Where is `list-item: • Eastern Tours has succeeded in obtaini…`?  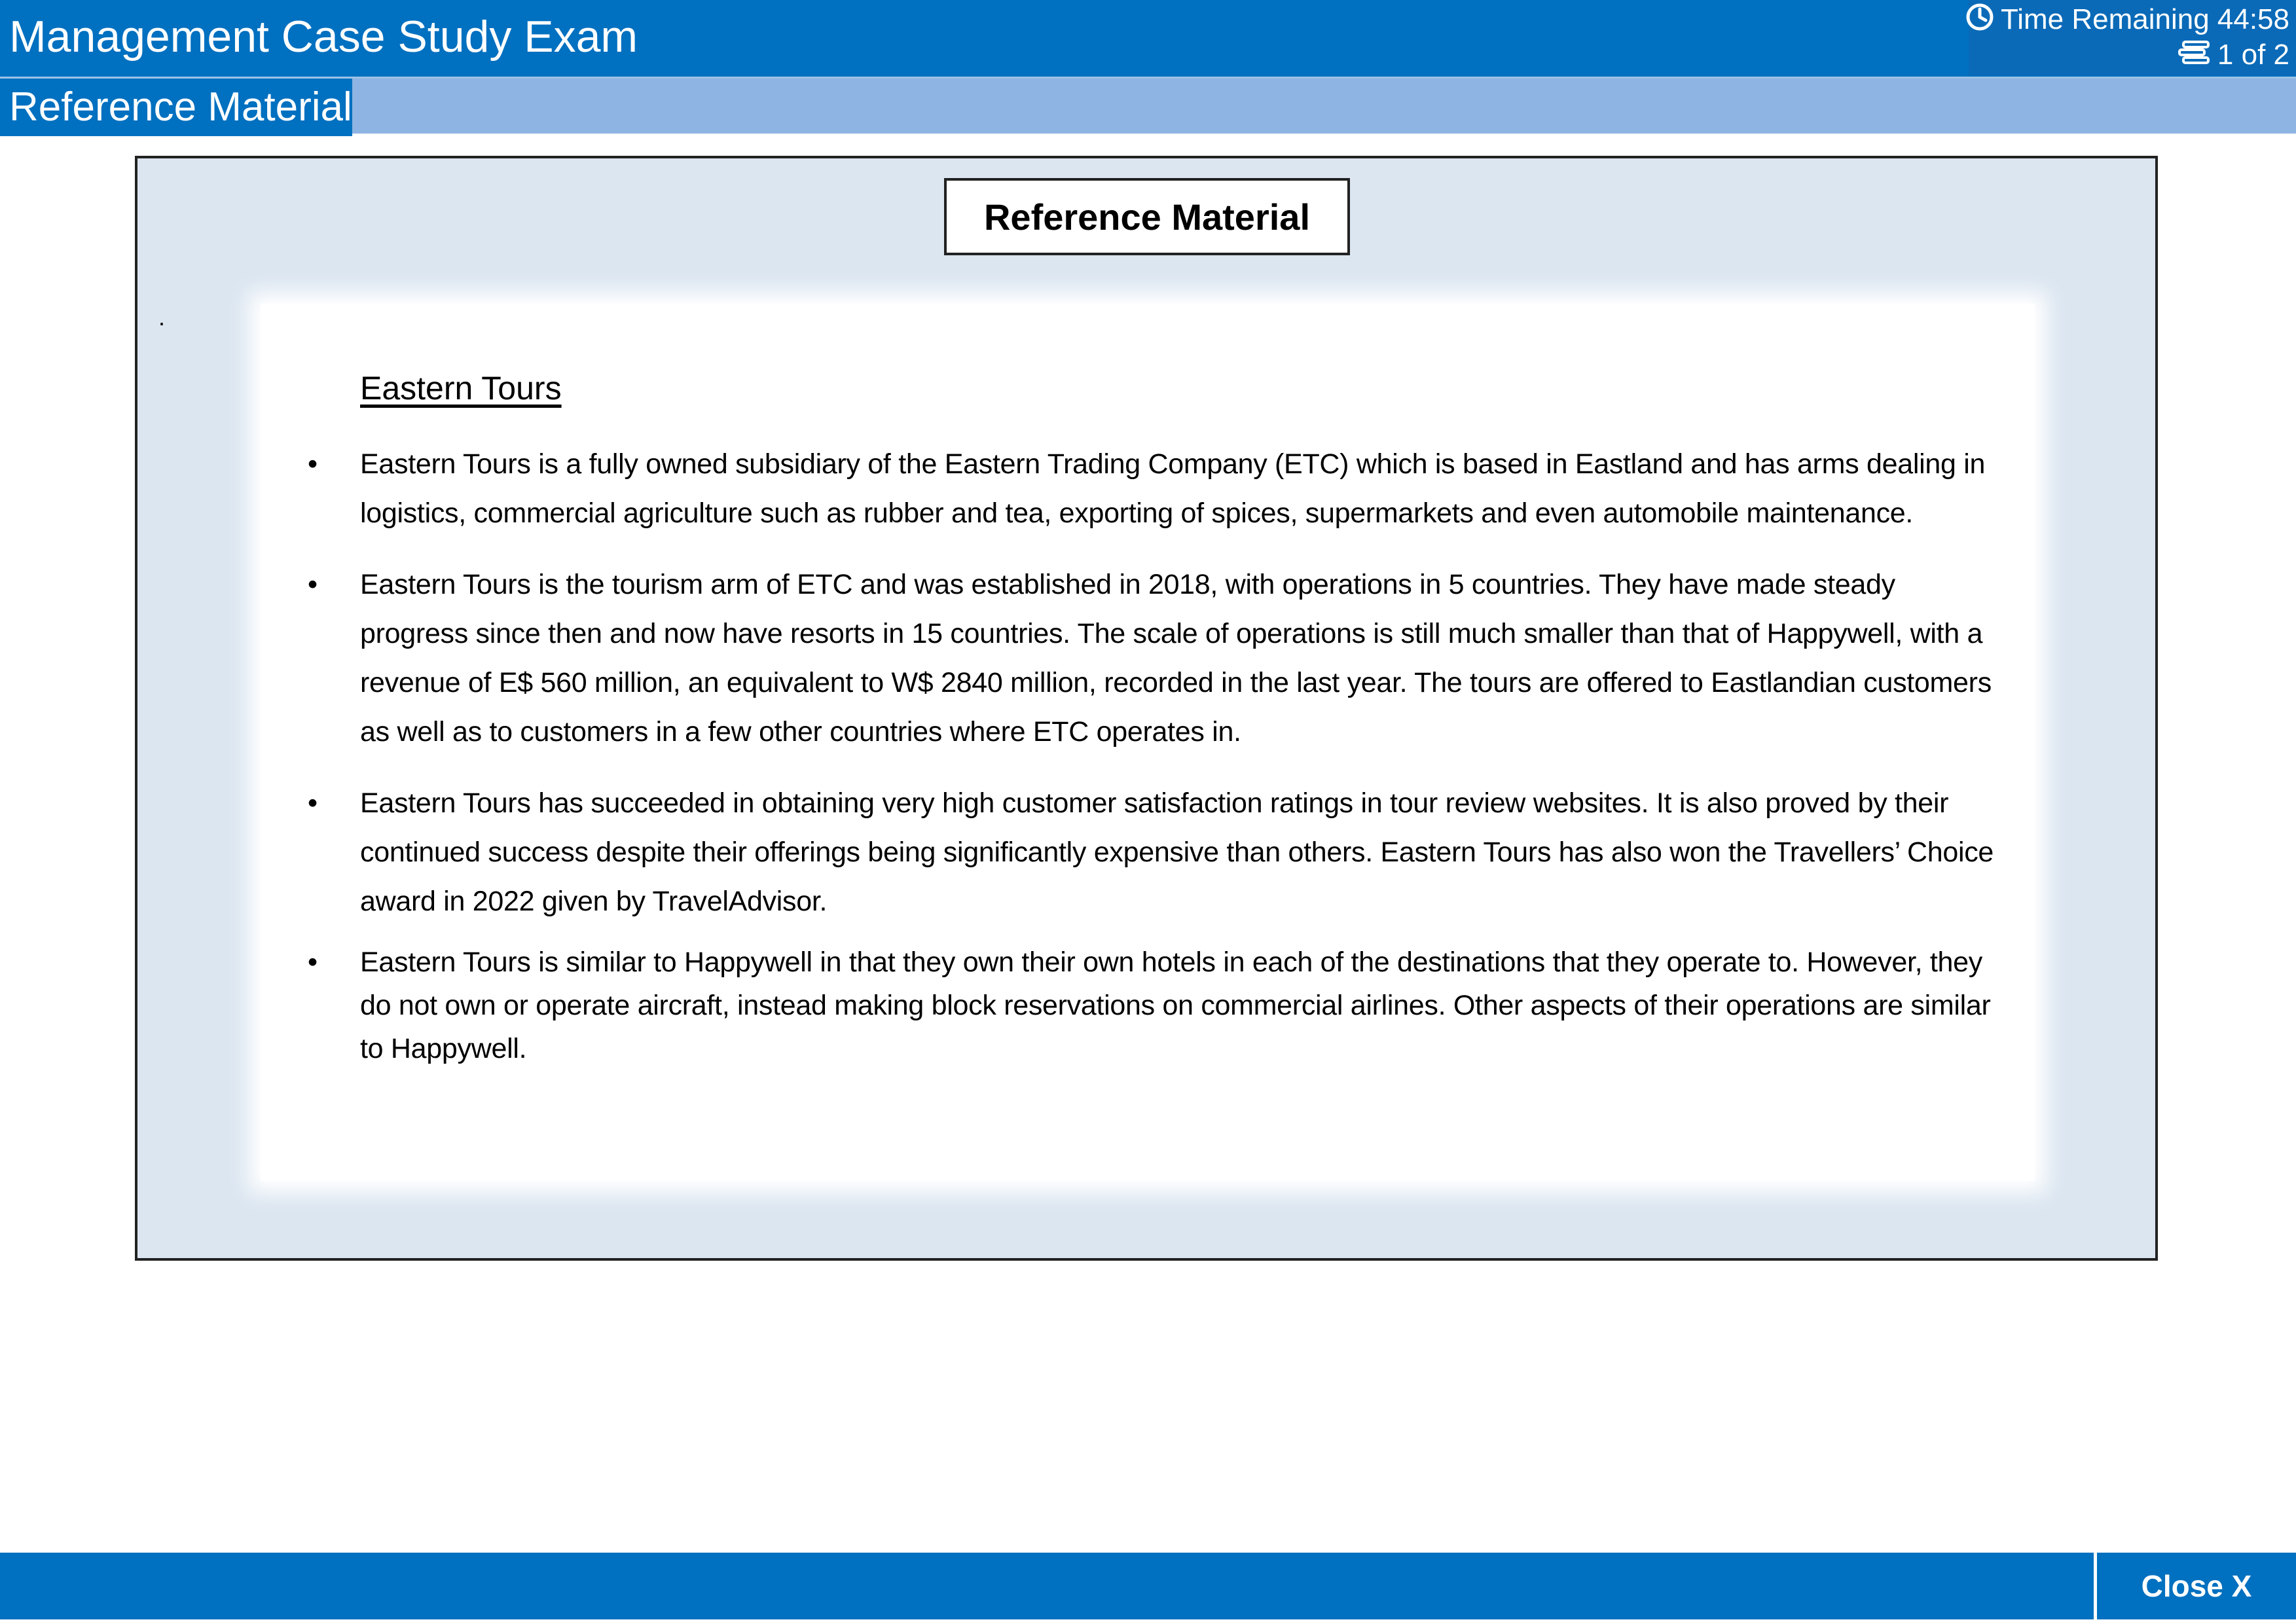 list-item: • Eastern Tours has succeeded in obtaini… is located at coordinates (1159, 852).